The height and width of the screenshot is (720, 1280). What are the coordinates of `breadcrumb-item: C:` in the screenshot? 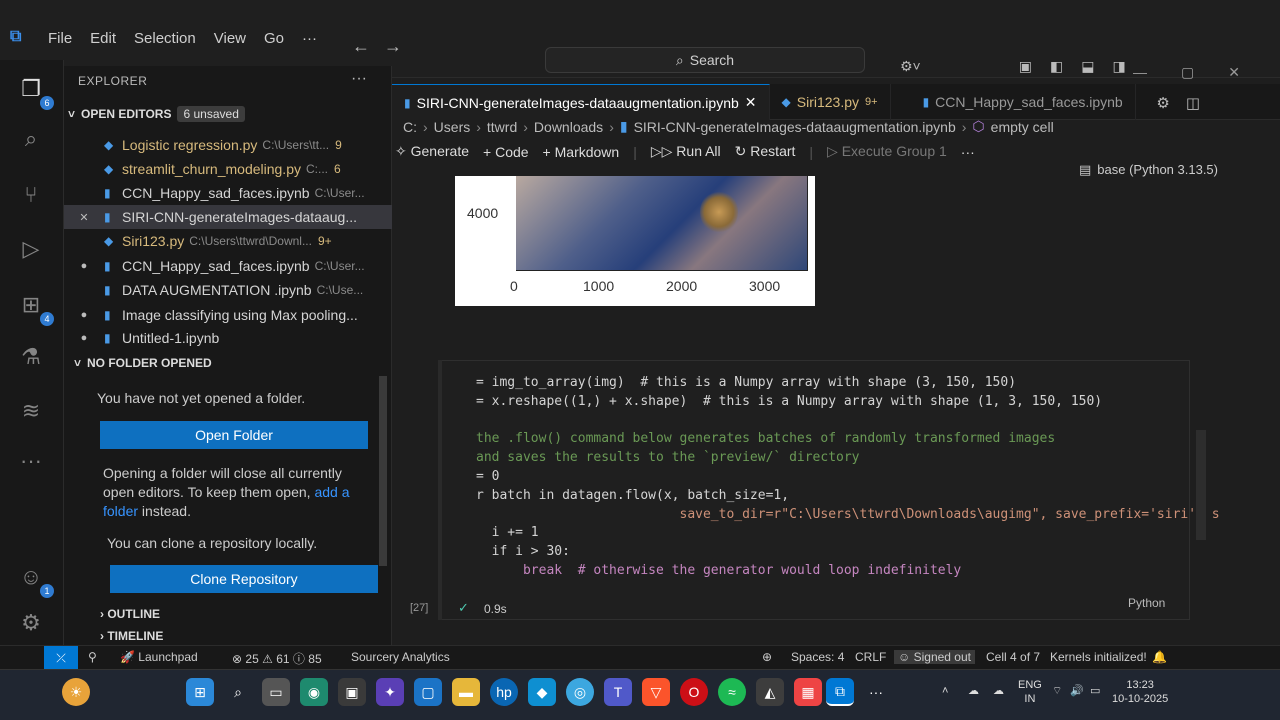 It's located at (410, 127).